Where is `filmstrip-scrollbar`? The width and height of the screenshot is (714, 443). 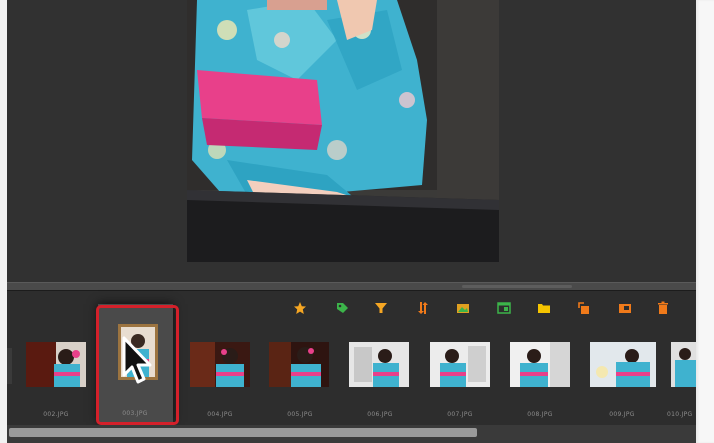
filmstrip-scrollbar is located at coordinates (351, 434).